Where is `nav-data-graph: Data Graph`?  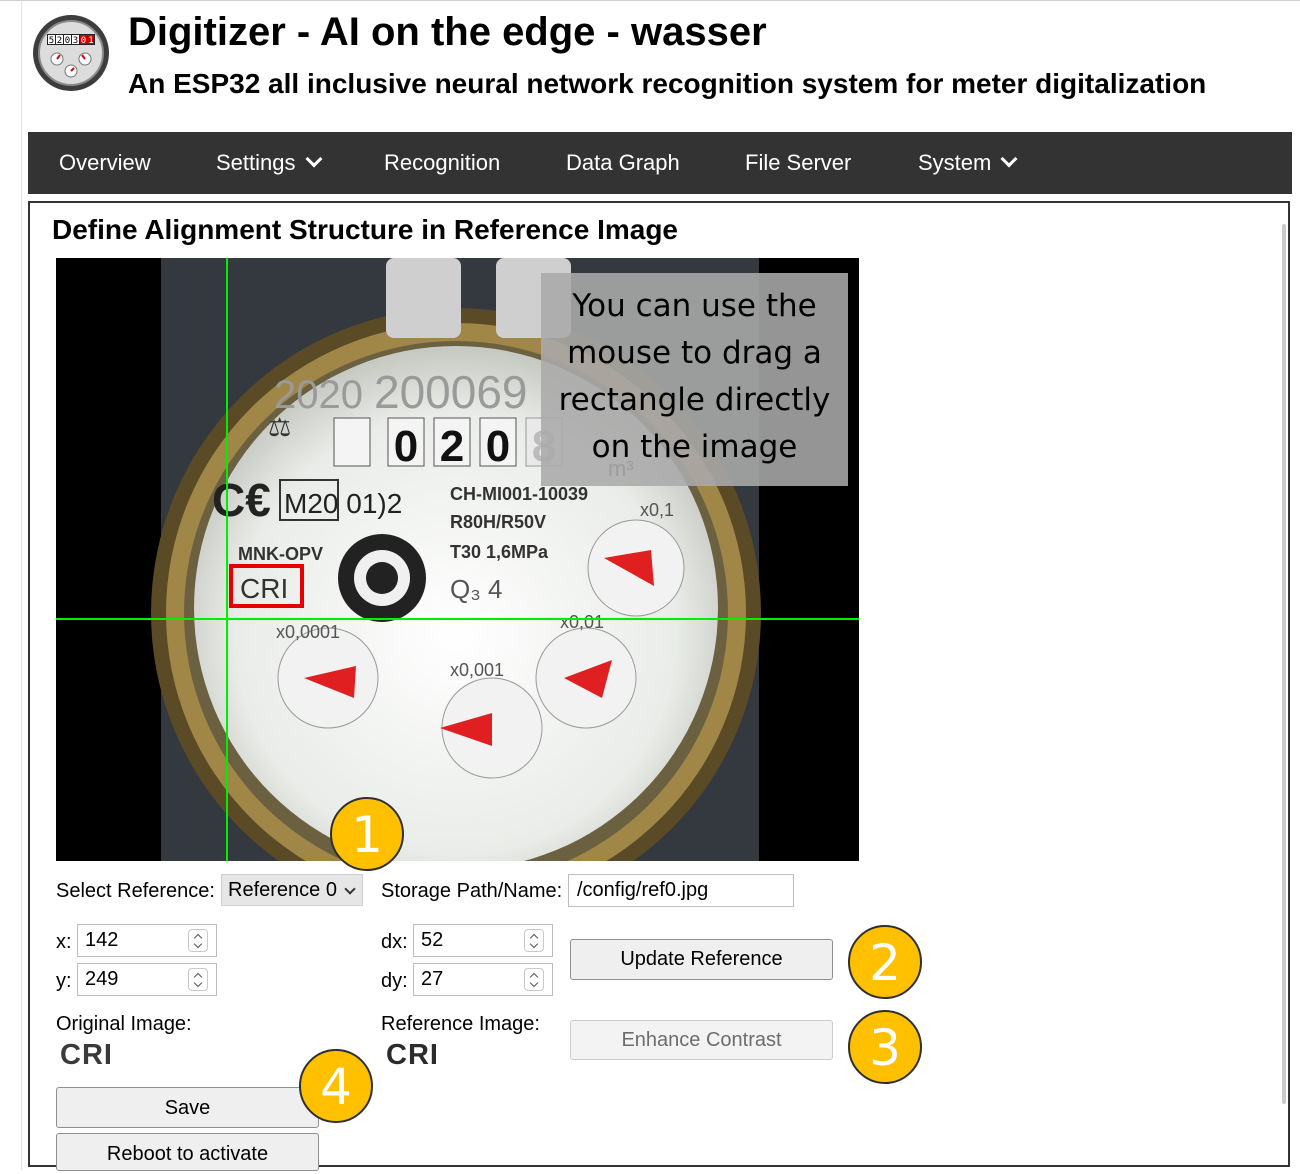 nav-data-graph: Data Graph is located at coordinates (623, 163).